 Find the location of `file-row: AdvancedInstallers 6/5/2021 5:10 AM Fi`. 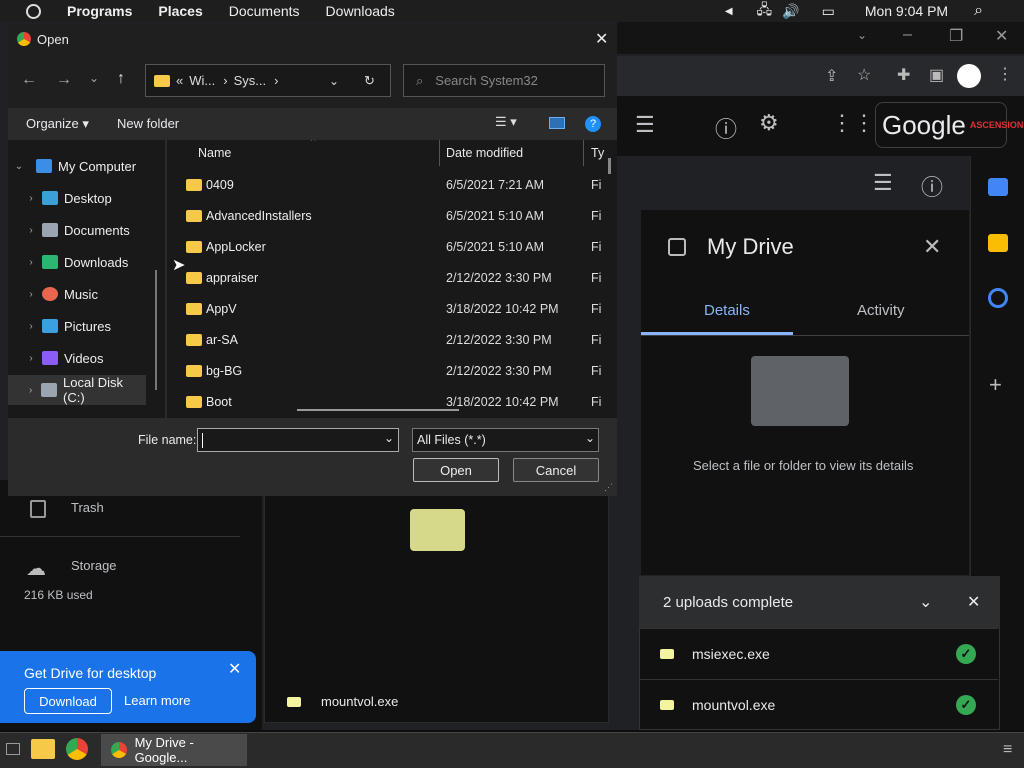

file-row: AdvancedInstallers 6/5/2021 5:10 AM Fi is located at coordinates (392, 215).